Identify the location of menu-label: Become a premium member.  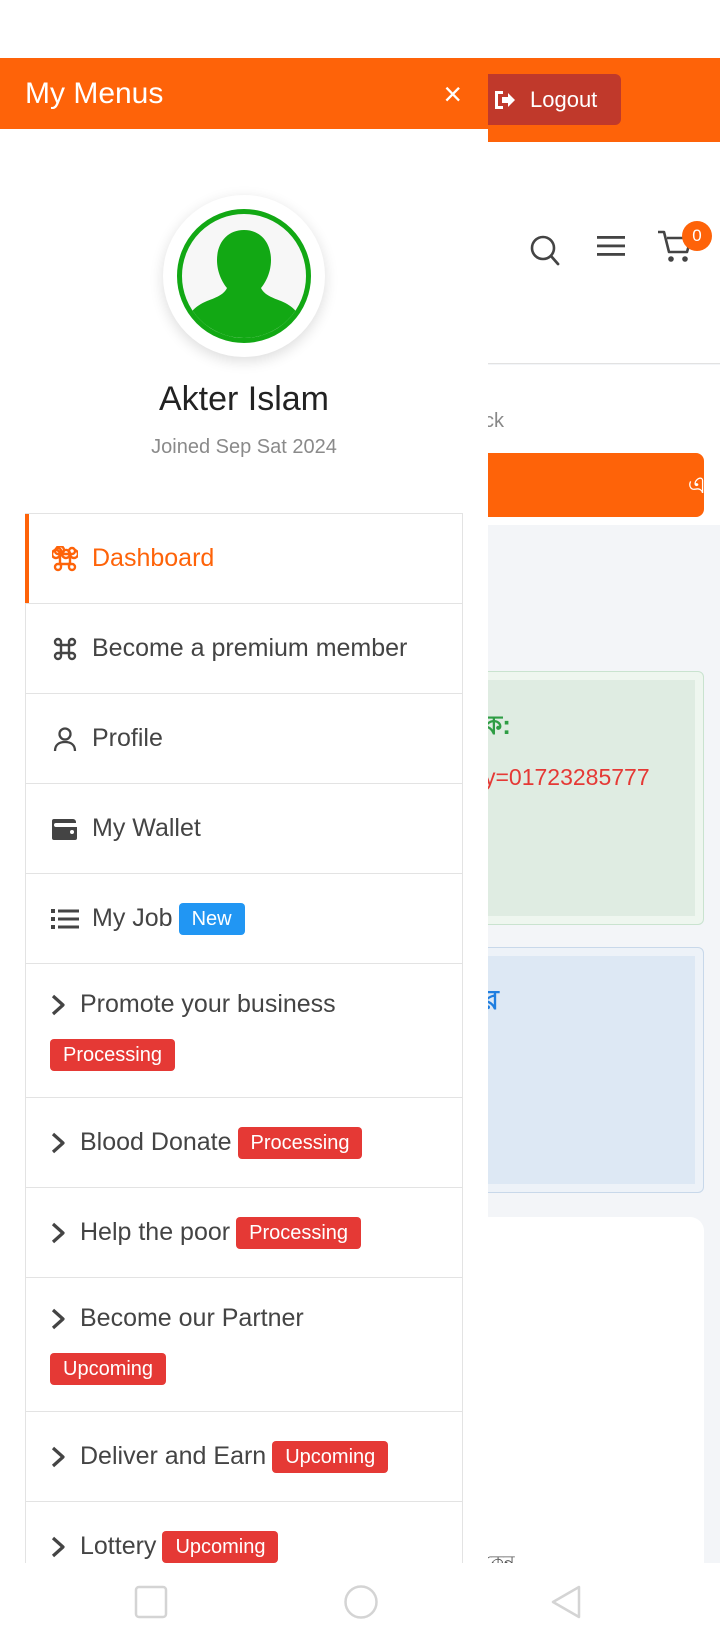
(250, 648).